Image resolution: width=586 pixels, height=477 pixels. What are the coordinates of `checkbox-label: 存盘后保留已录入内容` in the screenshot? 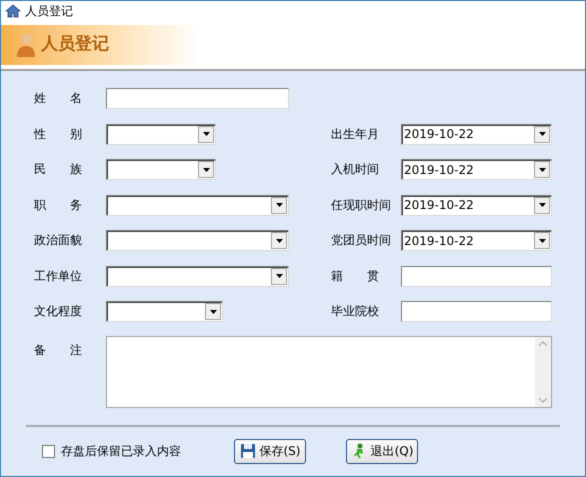 It's located at (121, 451).